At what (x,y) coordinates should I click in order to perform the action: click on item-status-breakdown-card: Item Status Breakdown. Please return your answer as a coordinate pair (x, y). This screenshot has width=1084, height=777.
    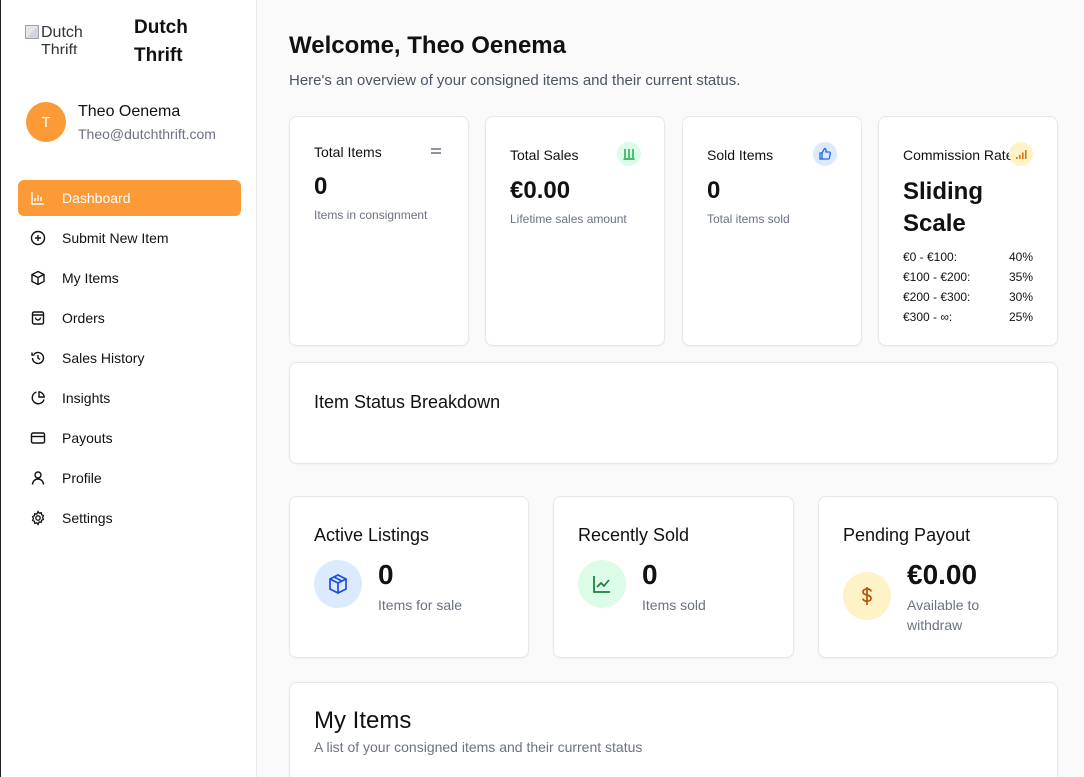
    Looking at the image, I should click on (673, 413).